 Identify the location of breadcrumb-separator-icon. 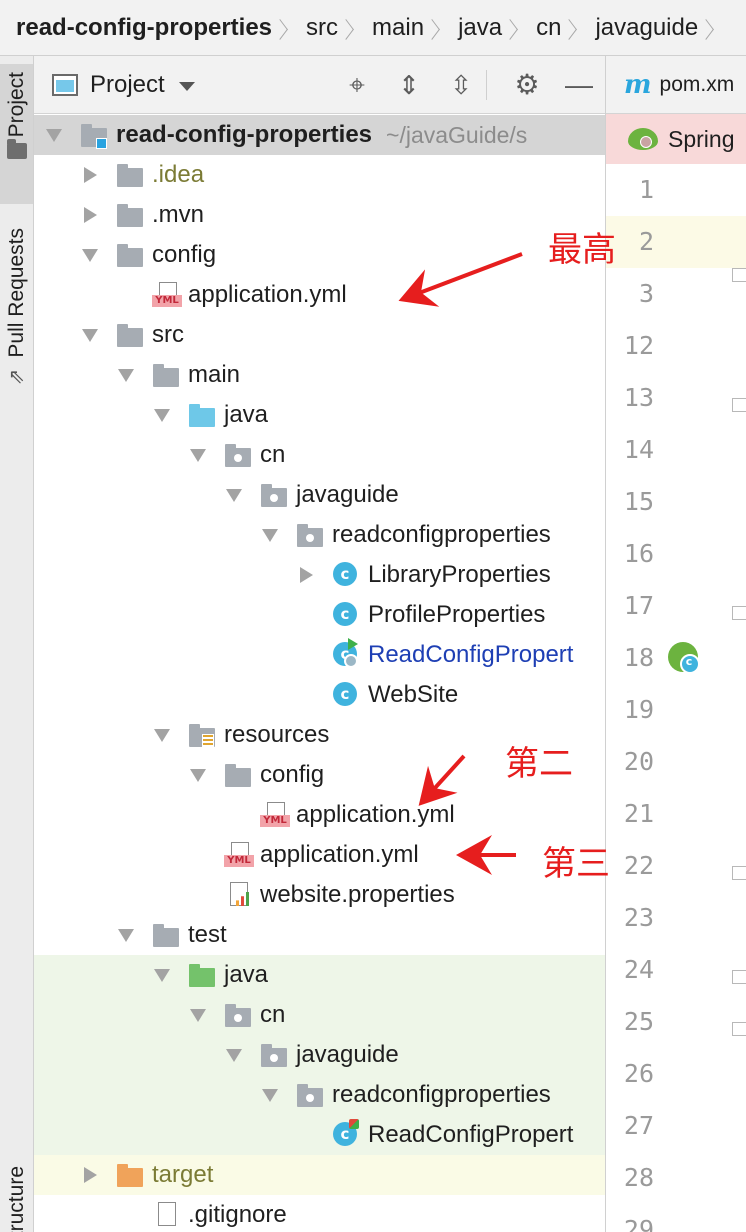
(575, 28).